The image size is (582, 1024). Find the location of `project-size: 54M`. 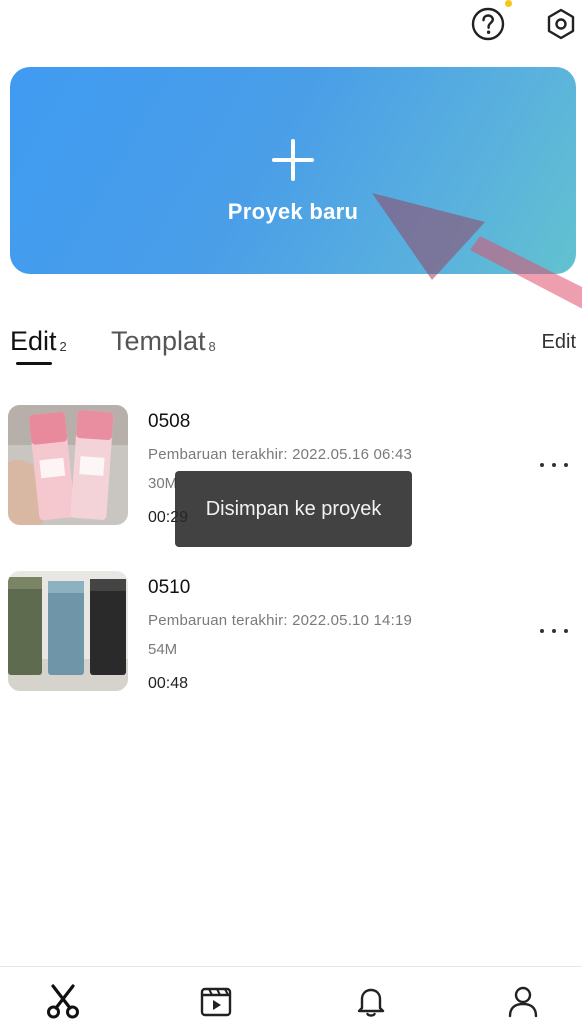

project-size: 54M is located at coordinates (163, 649).